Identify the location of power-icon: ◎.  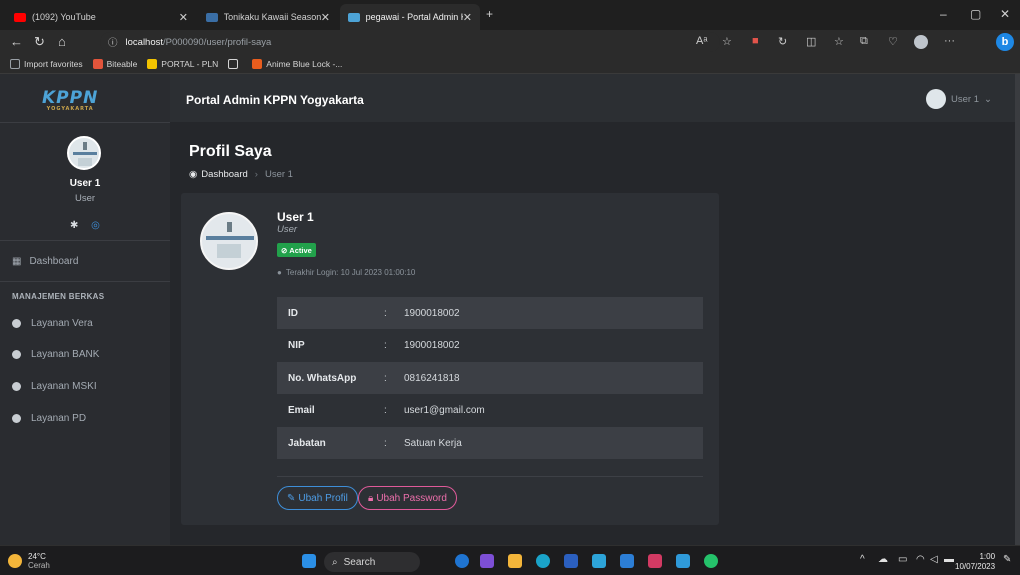
(95, 225).